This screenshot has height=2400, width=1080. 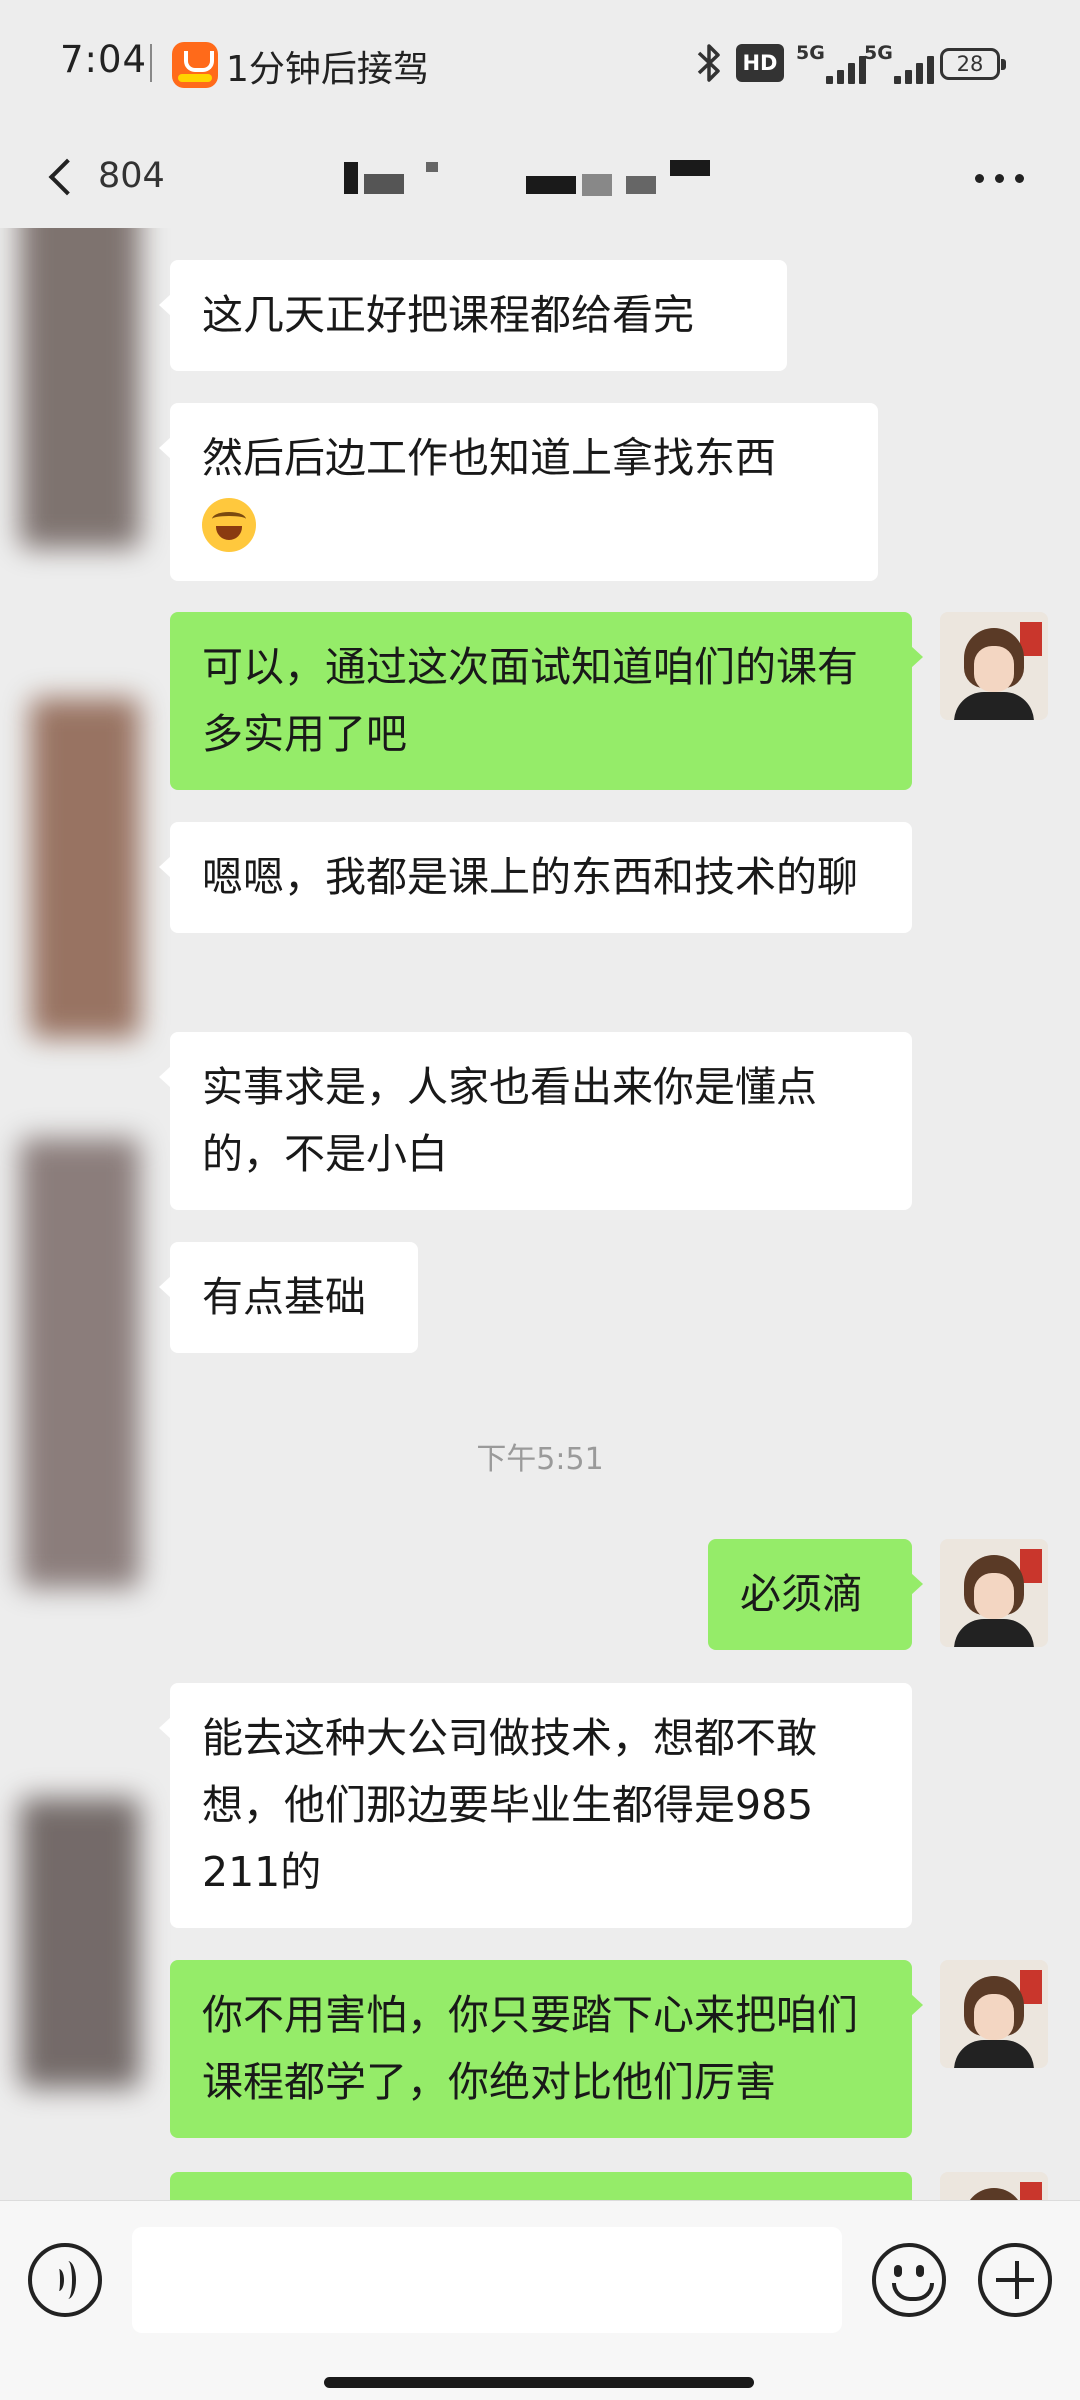 What do you see at coordinates (530, 700) in the screenshot?
I see `message-text: 可以，通过这次面试知道咱们的课有多实用了吧` at bounding box center [530, 700].